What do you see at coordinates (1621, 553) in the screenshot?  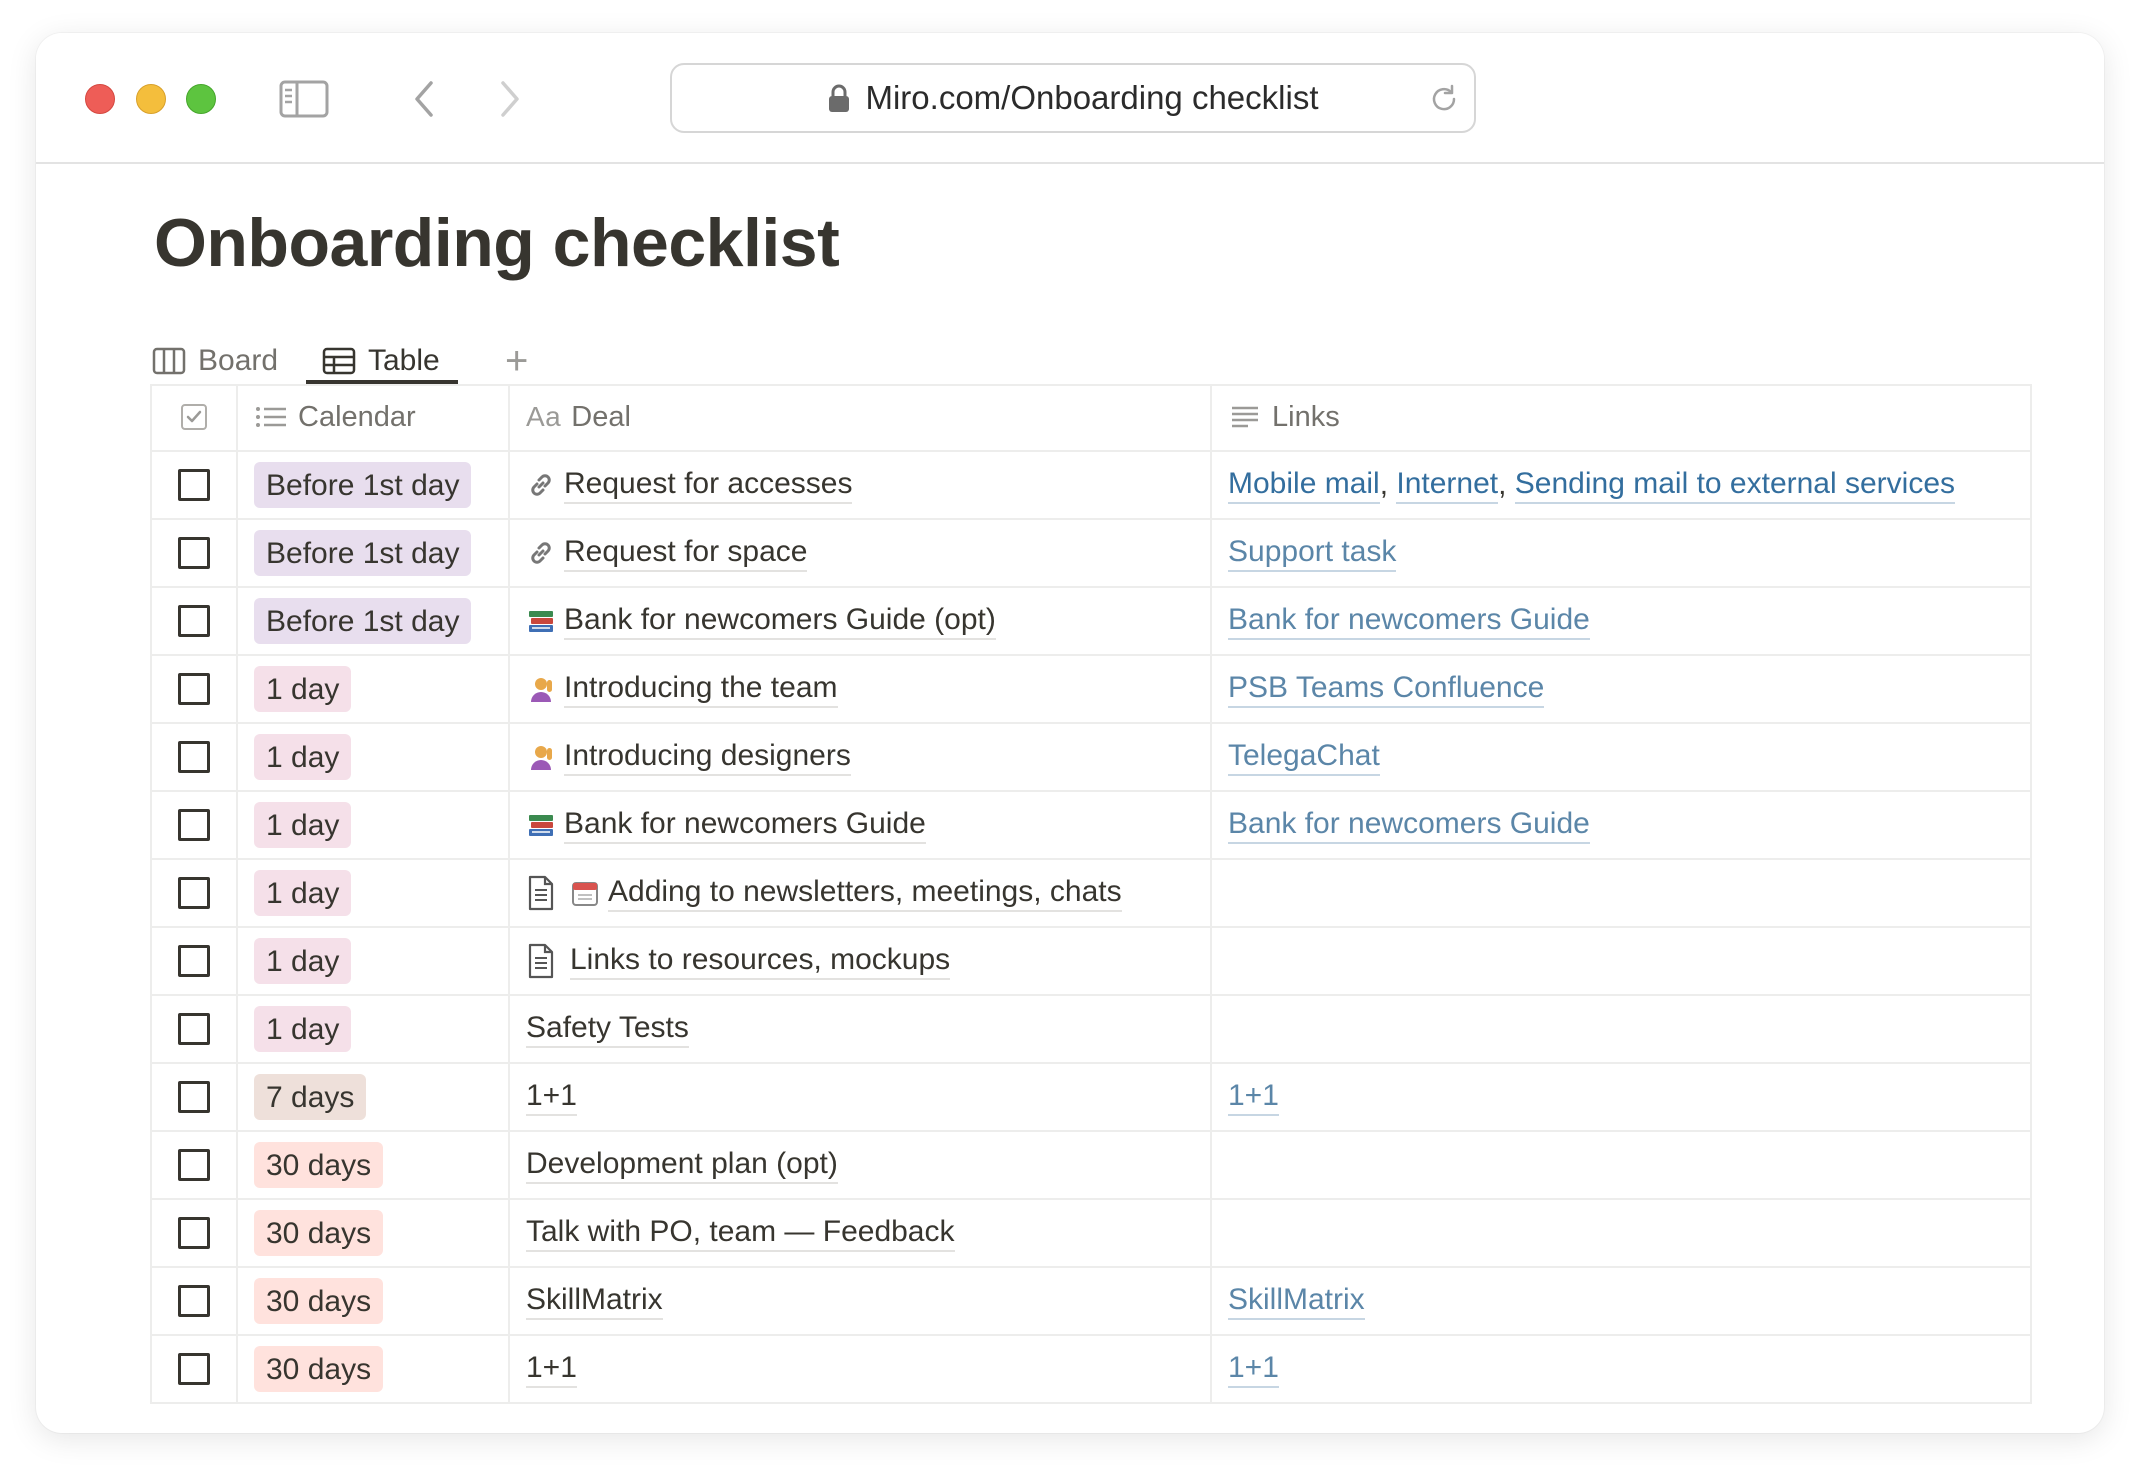 I see `links-cell: Support task` at bounding box center [1621, 553].